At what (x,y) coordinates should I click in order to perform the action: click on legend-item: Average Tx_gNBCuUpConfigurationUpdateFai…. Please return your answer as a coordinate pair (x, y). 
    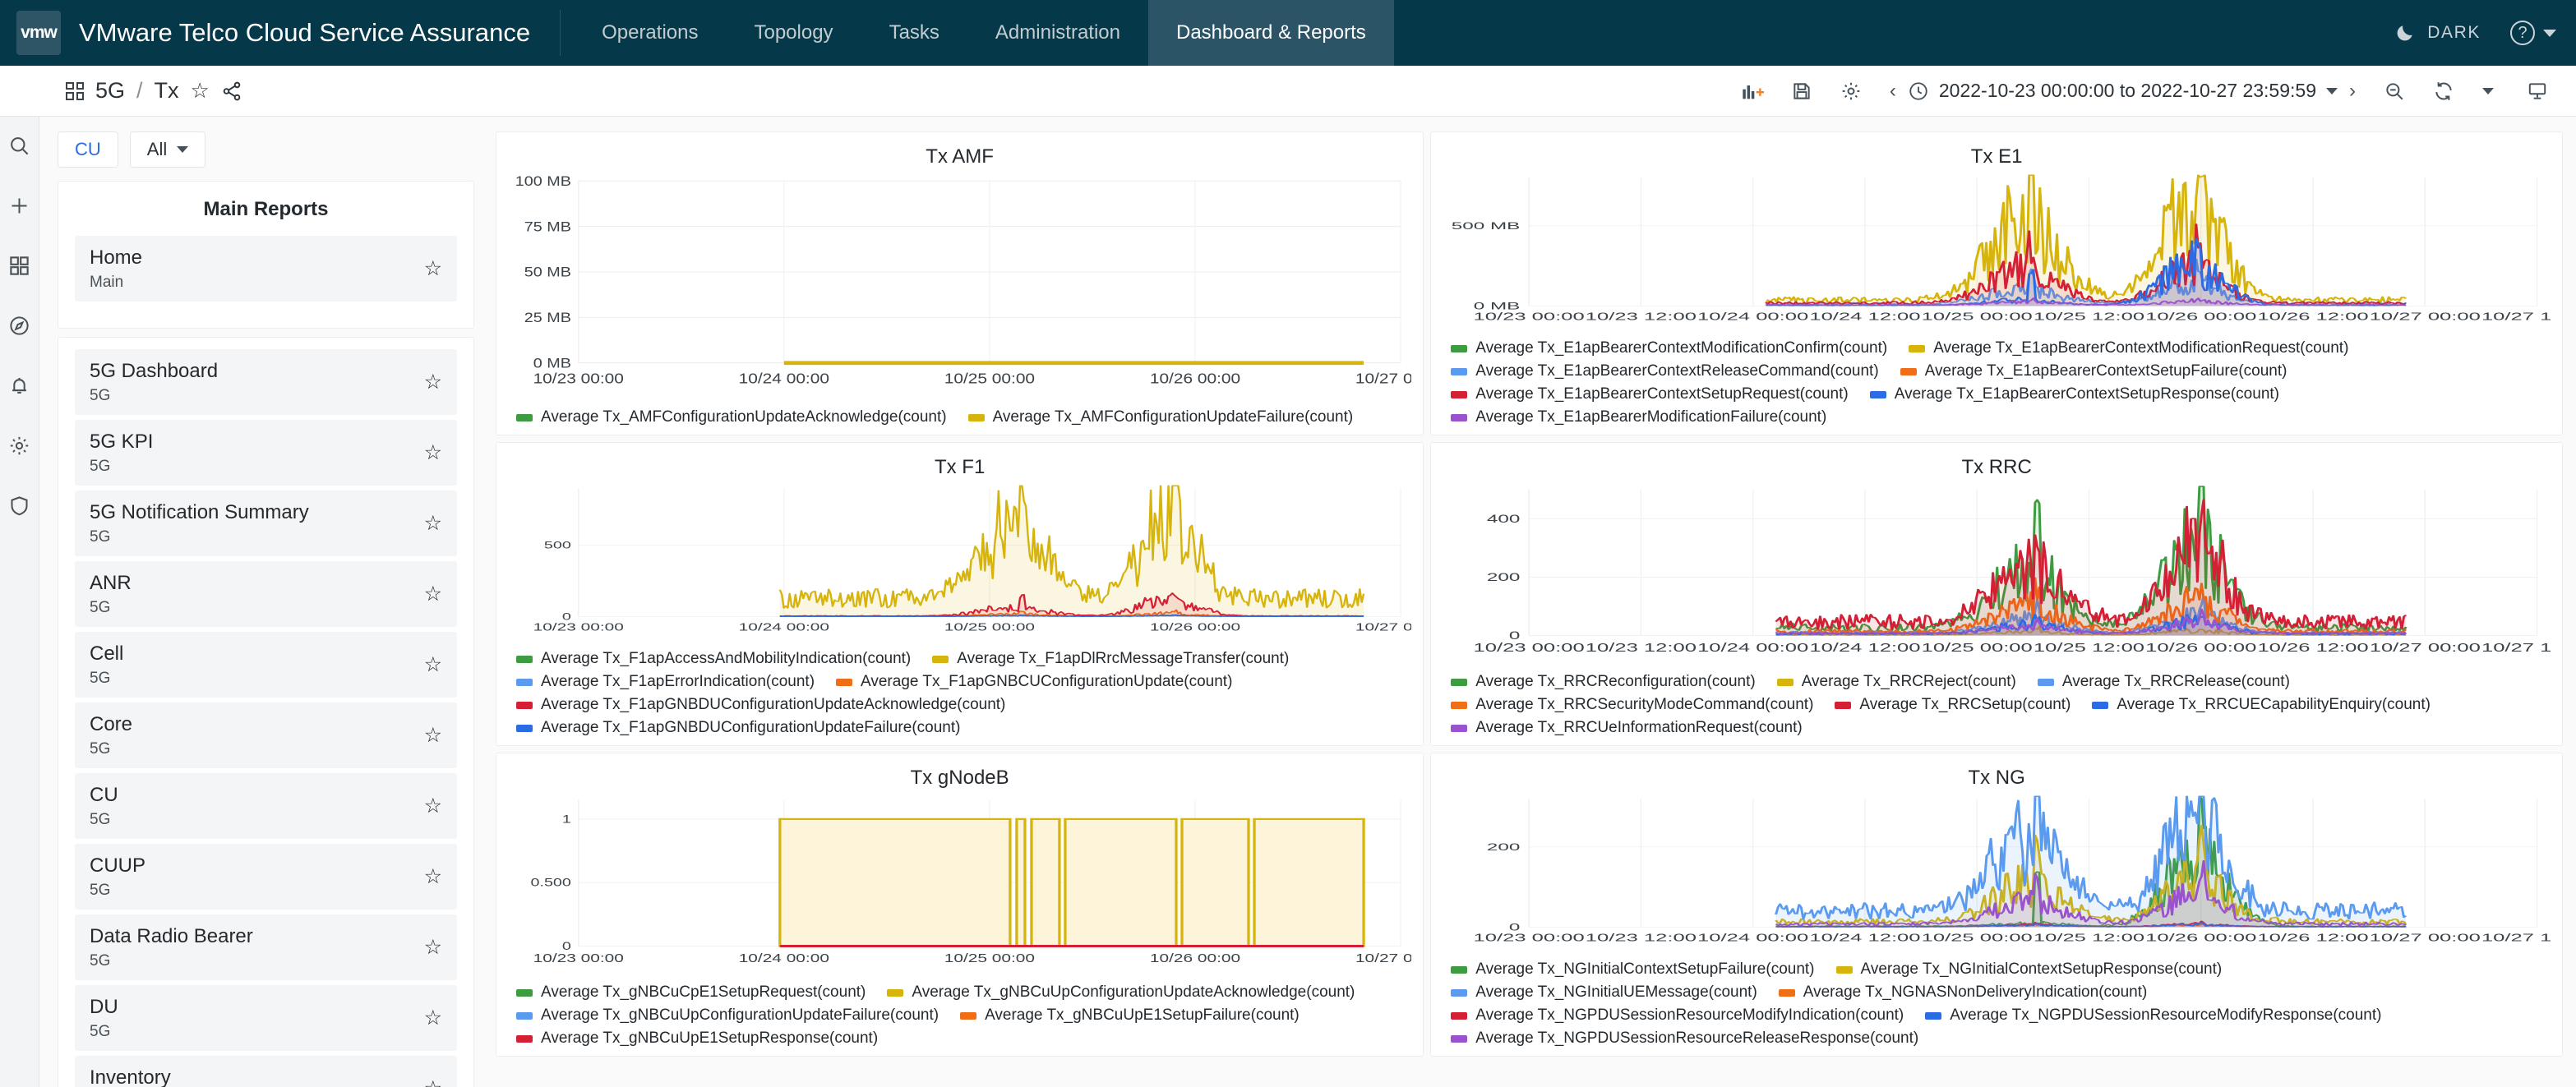
    Looking at the image, I should click on (727, 1015).